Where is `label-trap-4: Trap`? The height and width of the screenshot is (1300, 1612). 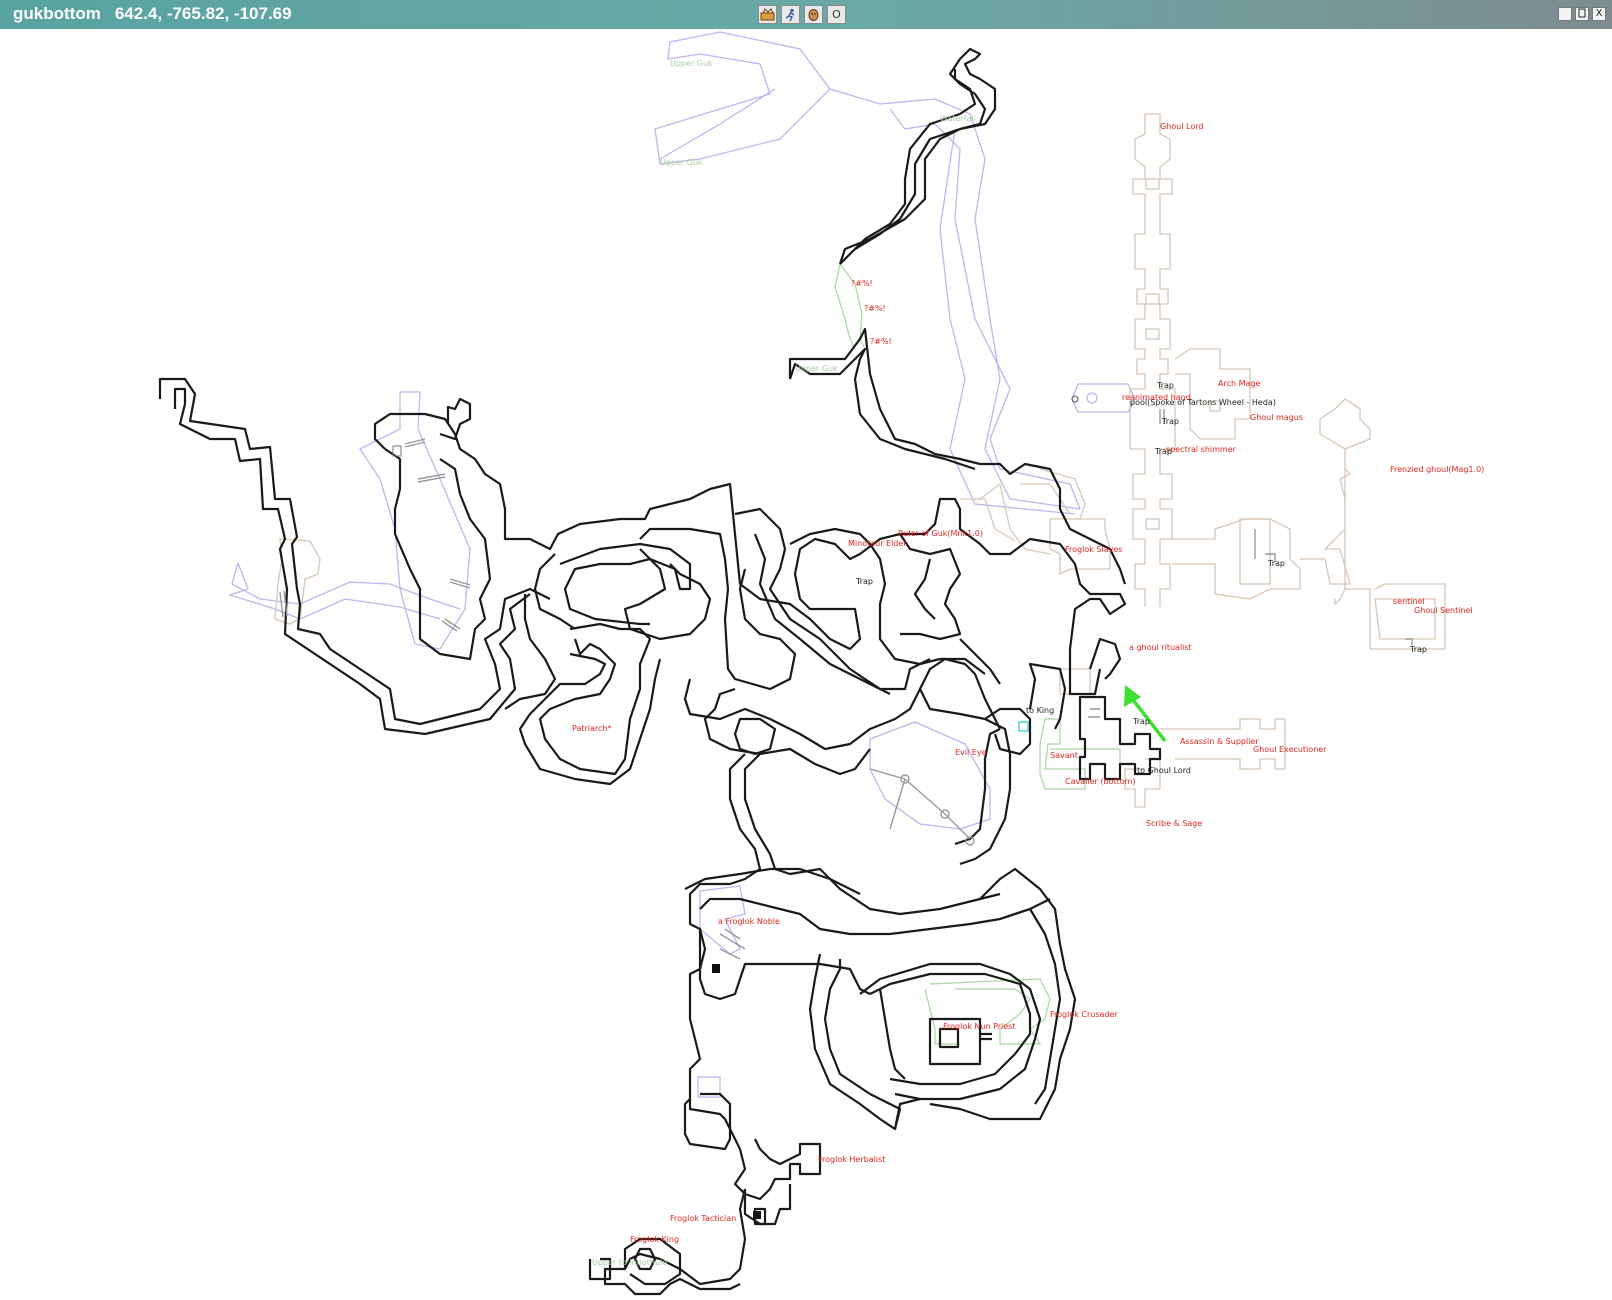 label-trap-4: Trap is located at coordinates (864, 581).